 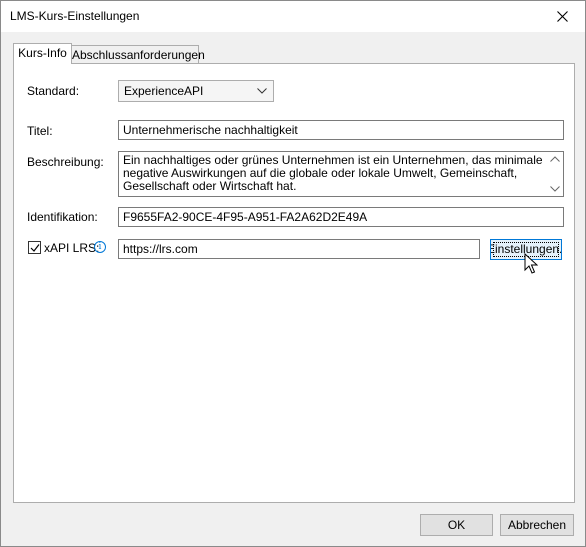 I want to click on title-label: Titel:, so click(x=40, y=131).